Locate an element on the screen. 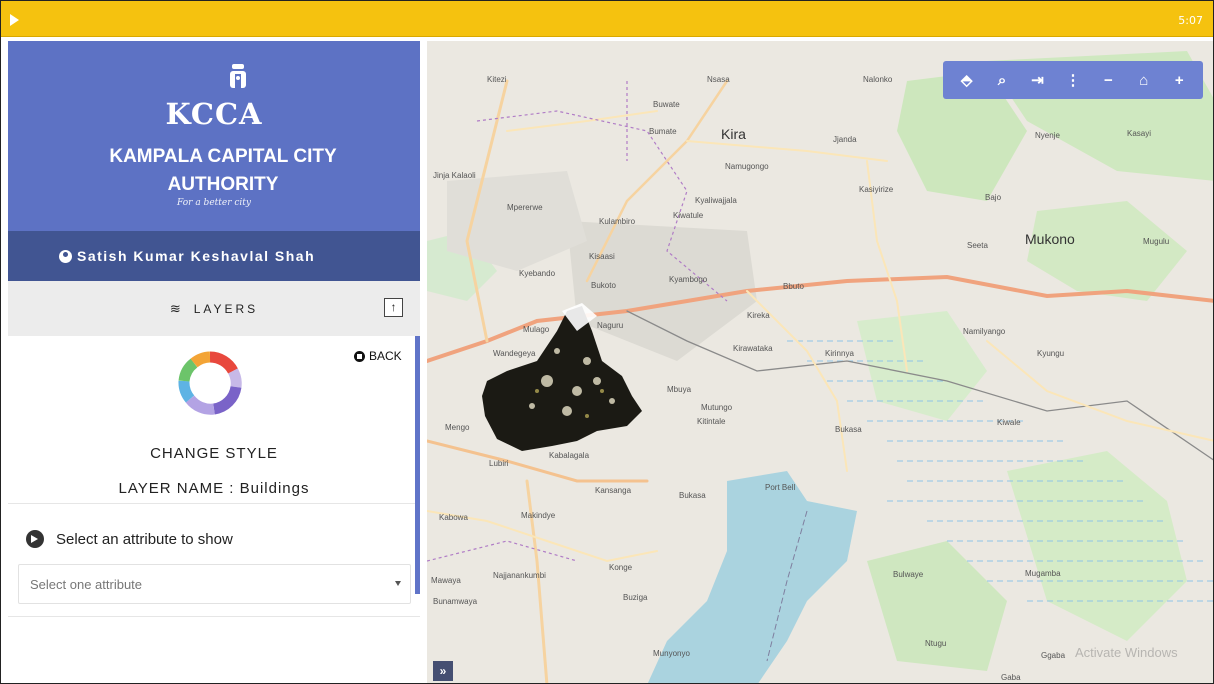 The image size is (1214, 684). map-place-label: Buziga is located at coordinates (635, 597).